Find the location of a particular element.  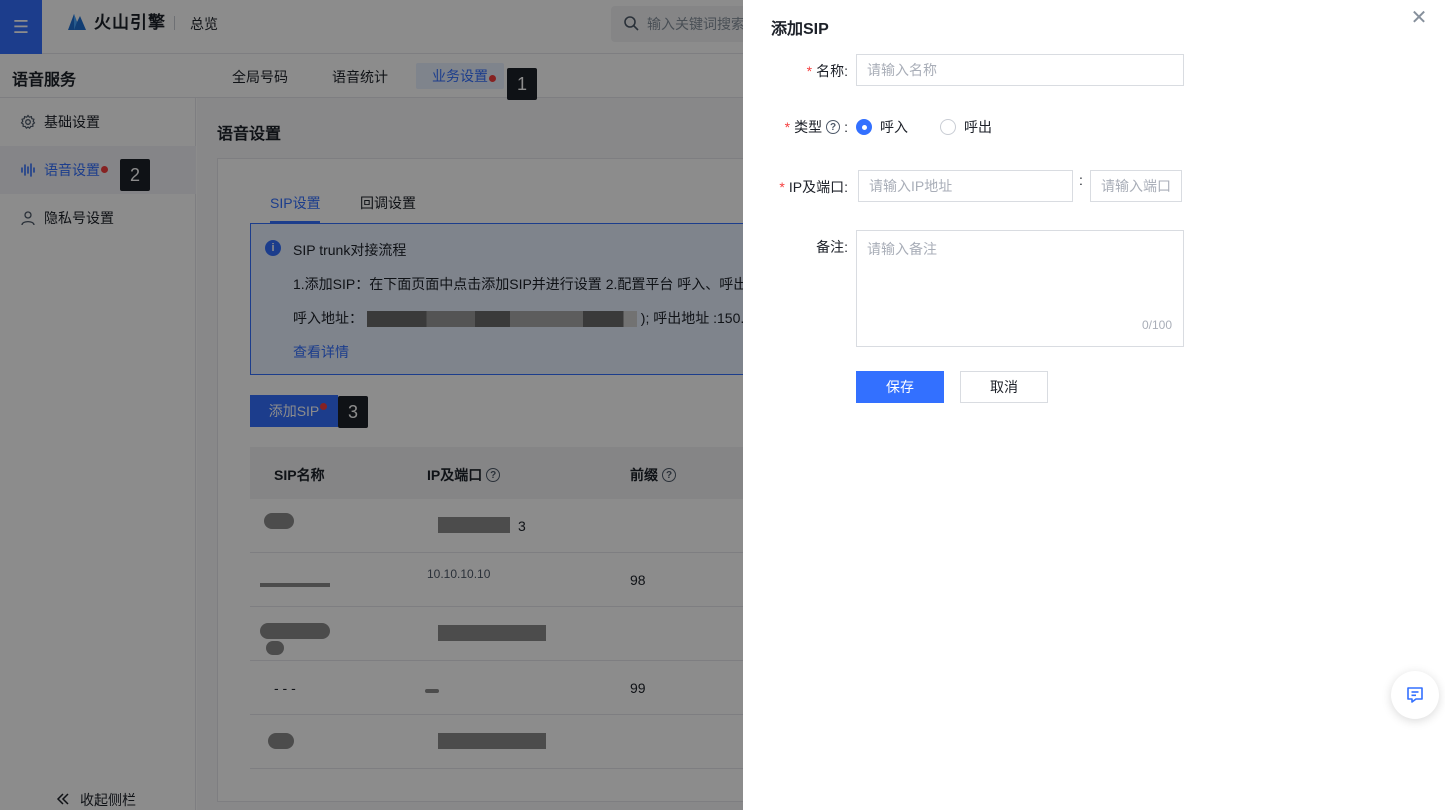

close-icon: ✕ is located at coordinates (1419, 18).